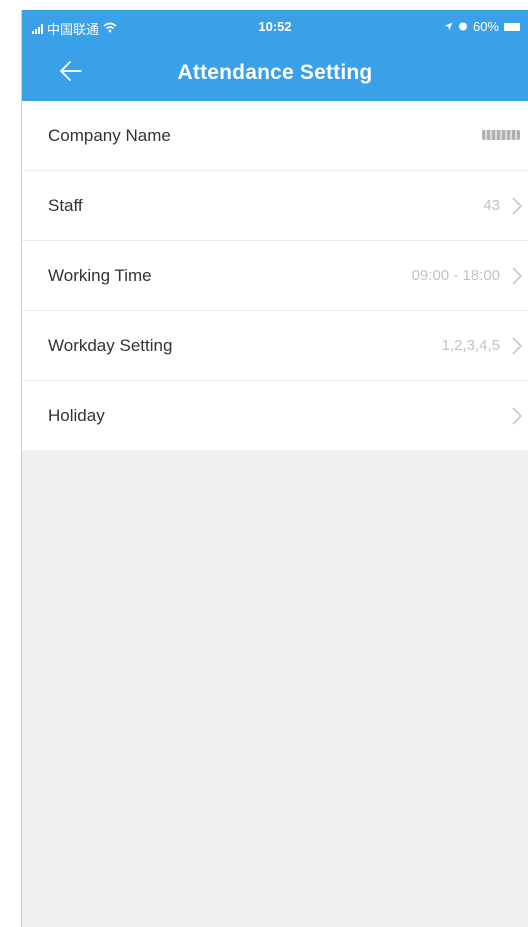 The height and width of the screenshot is (927, 528). I want to click on workday-value: 1,2,3,4,5, so click(470, 345).